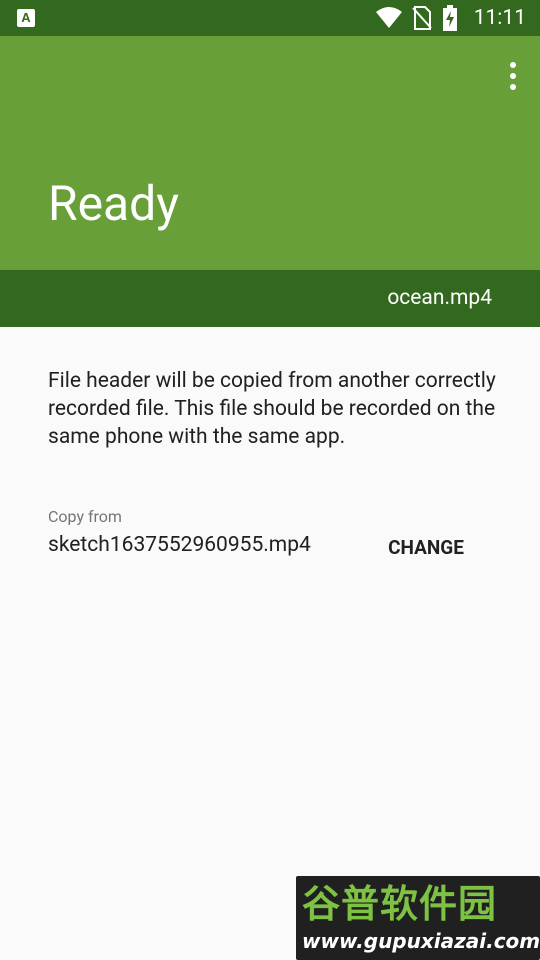  What do you see at coordinates (421, 941) in the screenshot?
I see `watermark-url: www.gupuxiazai.com` at bounding box center [421, 941].